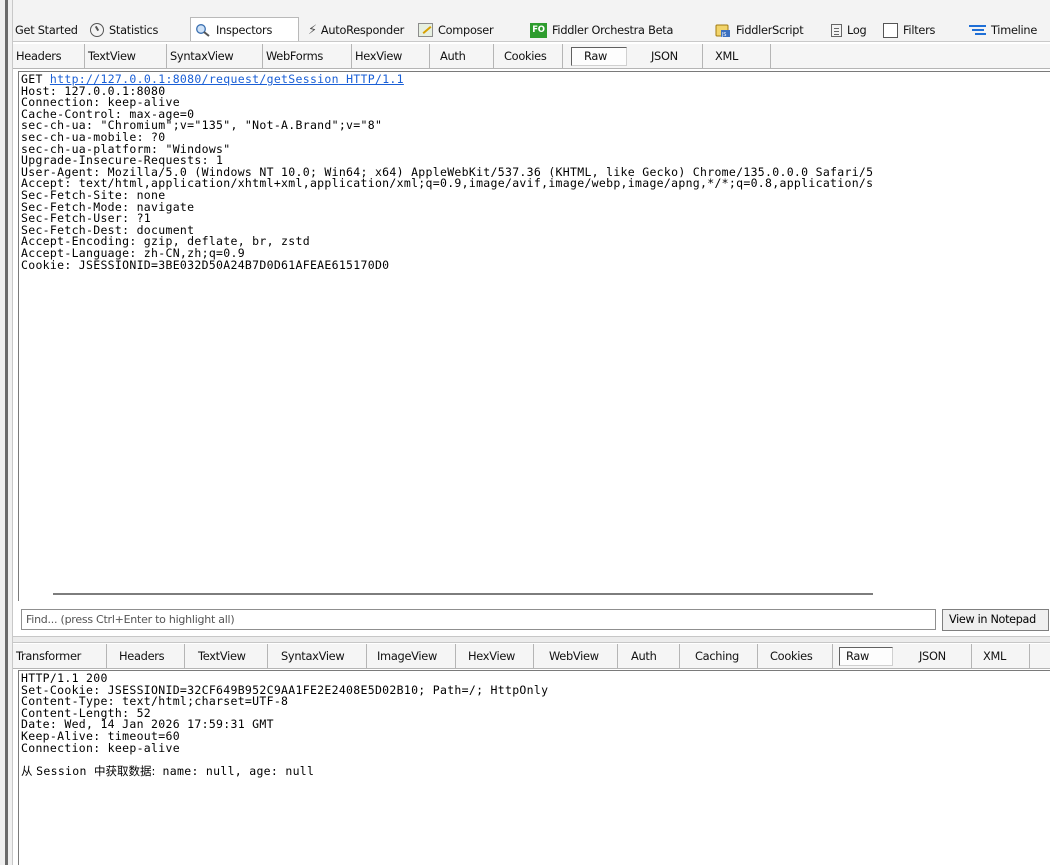 This screenshot has width=1050, height=865. I want to click on left-splitter-edge, so click(6, 432).